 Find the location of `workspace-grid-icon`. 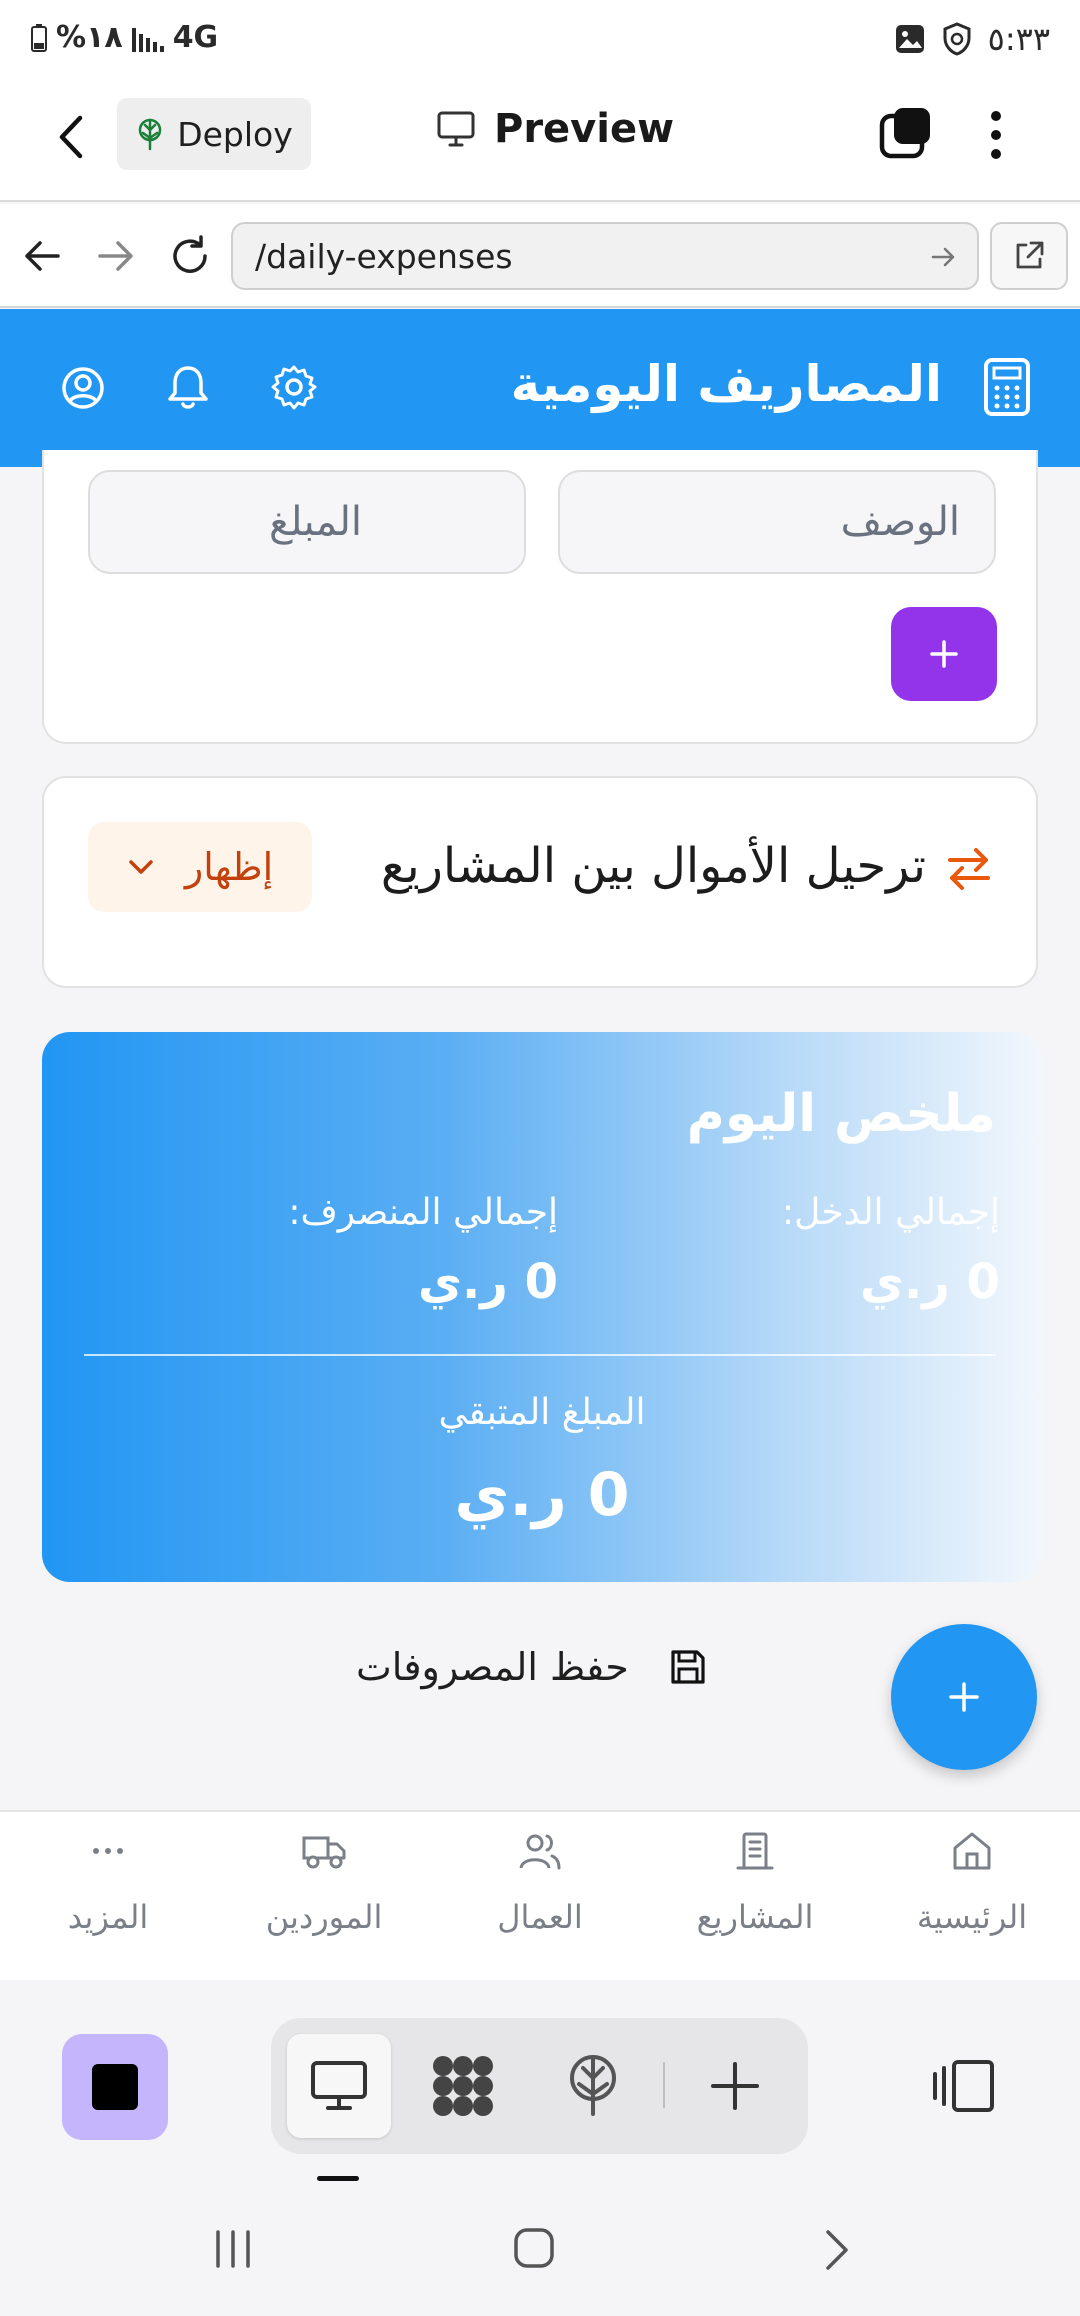

workspace-grid-icon is located at coordinates (463, 2086).